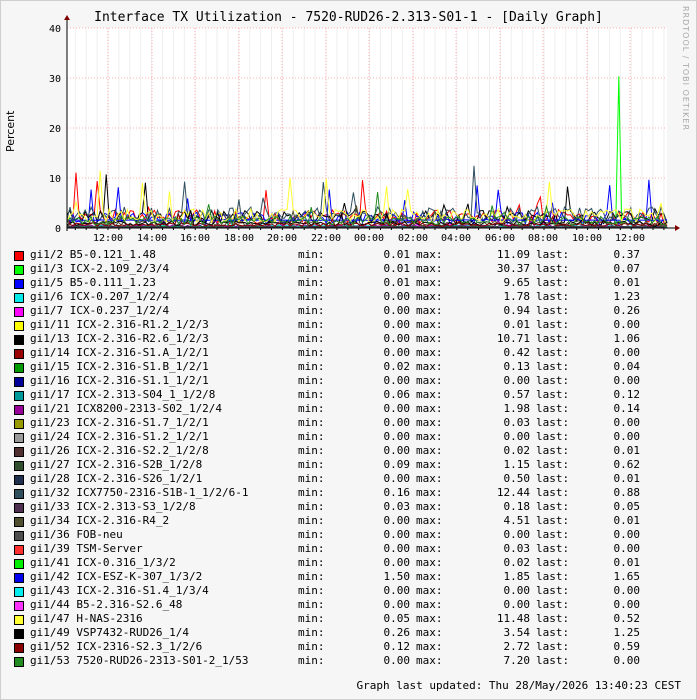 The height and width of the screenshot is (700, 697). Describe the element at coordinates (119, 338) in the screenshot. I see `legend-name: gi1/13 ICX-2.316-R2.6_1/2/3` at that location.